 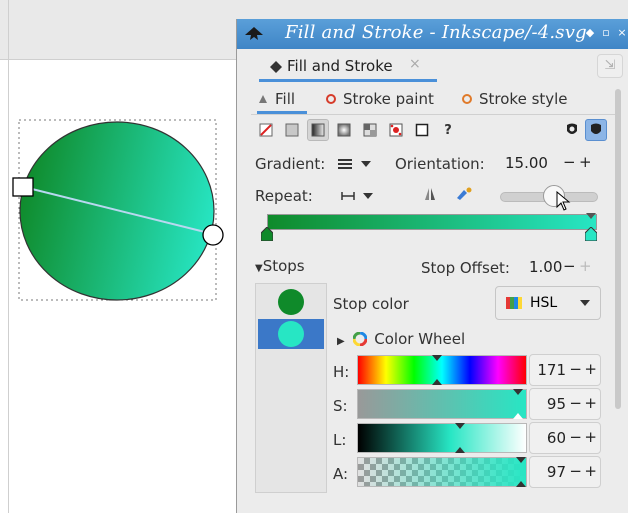 What do you see at coordinates (590, 403) in the screenshot?
I see `saturation-plus-button: +` at bounding box center [590, 403].